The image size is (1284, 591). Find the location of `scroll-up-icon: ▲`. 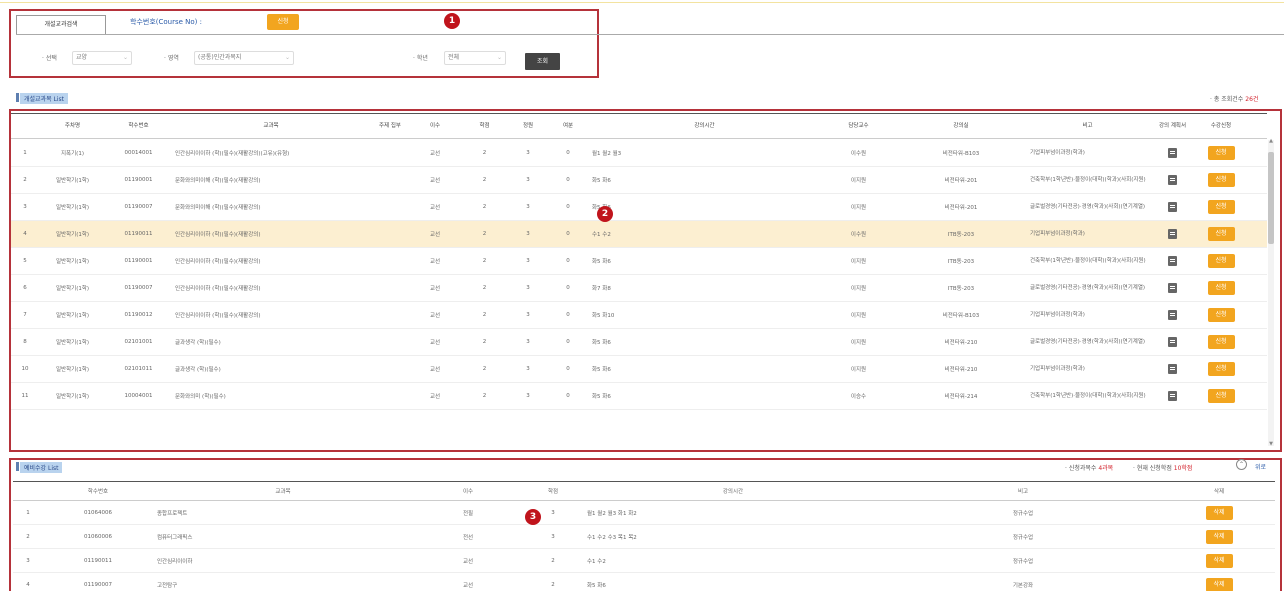

scroll-up-icon: ▲ is located at coordinates (1271, 141).